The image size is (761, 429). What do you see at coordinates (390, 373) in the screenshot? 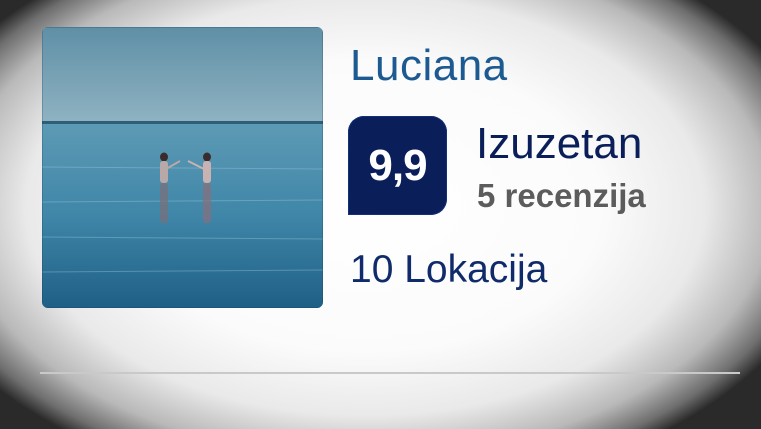
I see `section-divider` at bounding box center [390, 373].